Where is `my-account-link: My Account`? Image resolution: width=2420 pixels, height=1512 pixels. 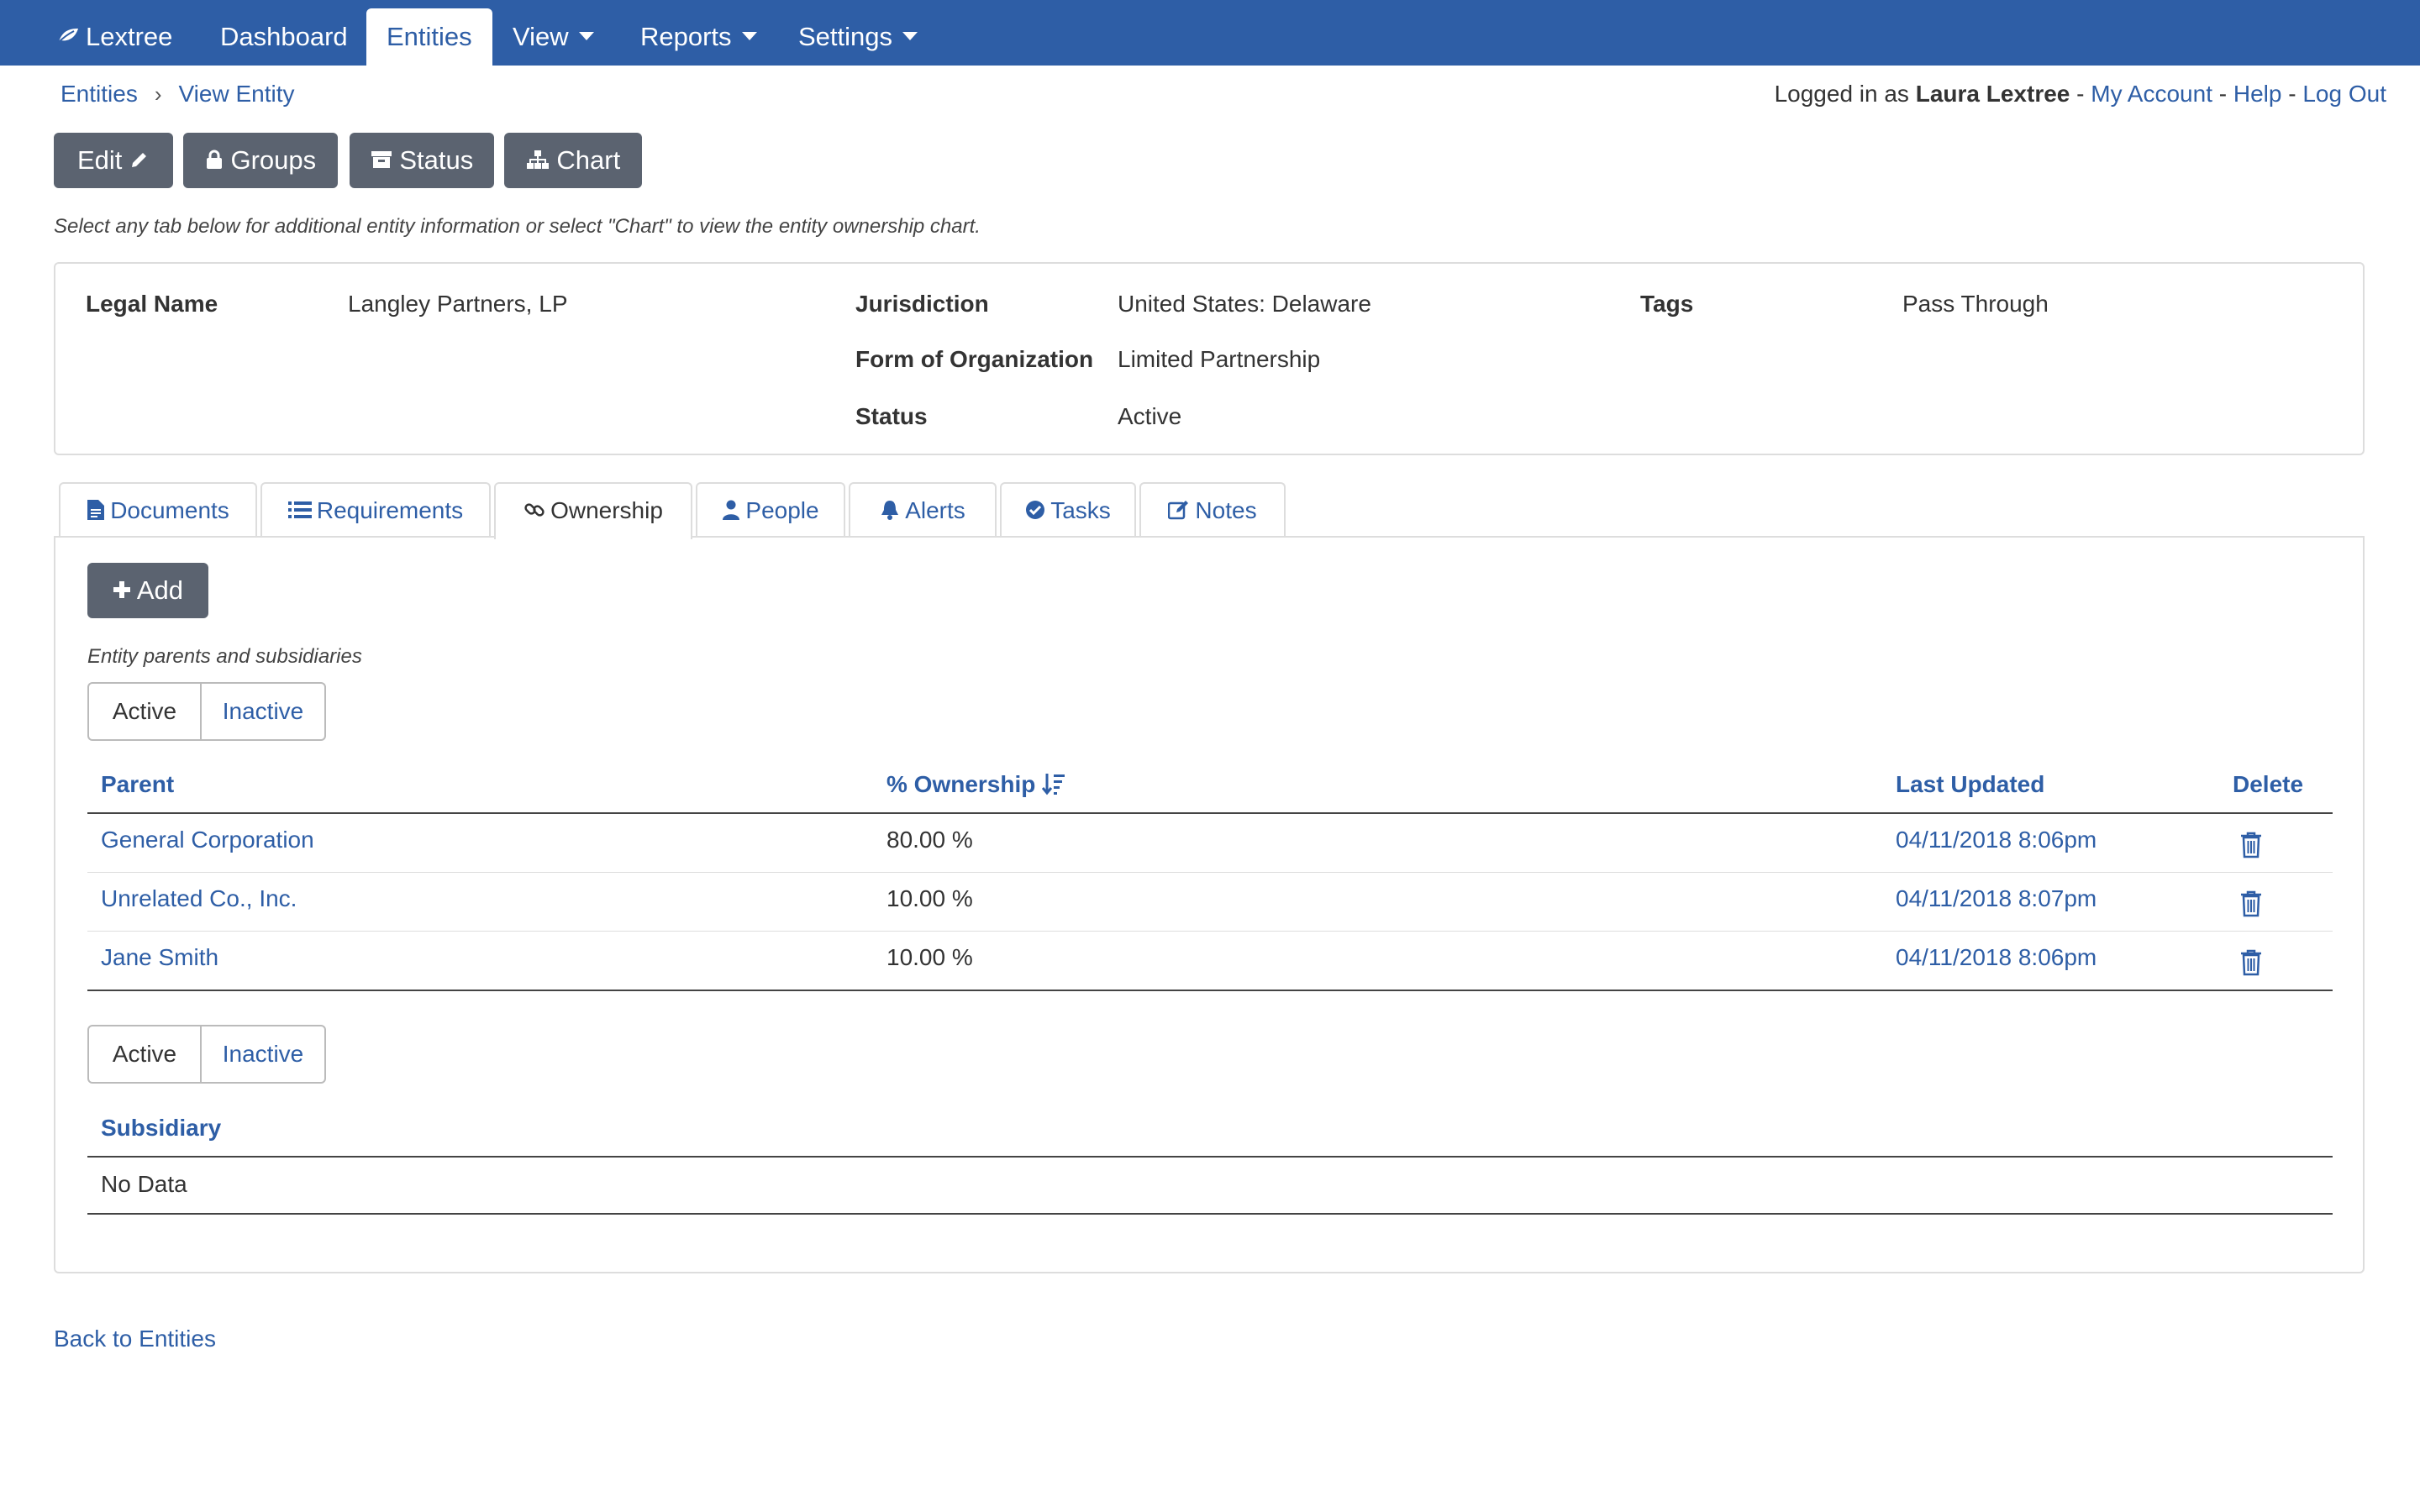 my-account-link: My Account is located at coordinates (2151, 94).